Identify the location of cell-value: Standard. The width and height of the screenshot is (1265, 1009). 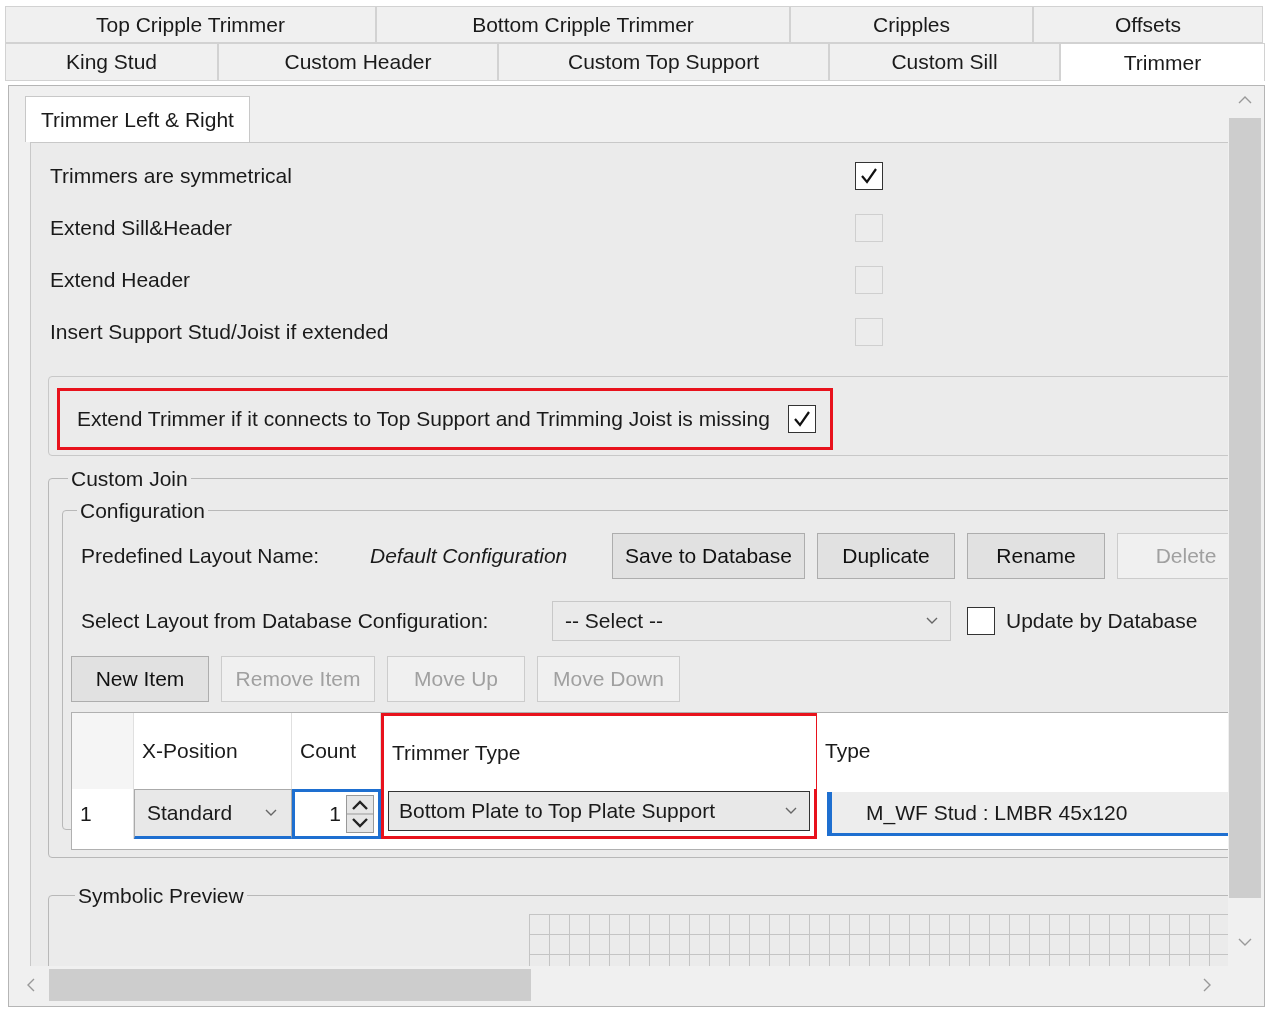
(190, 813).